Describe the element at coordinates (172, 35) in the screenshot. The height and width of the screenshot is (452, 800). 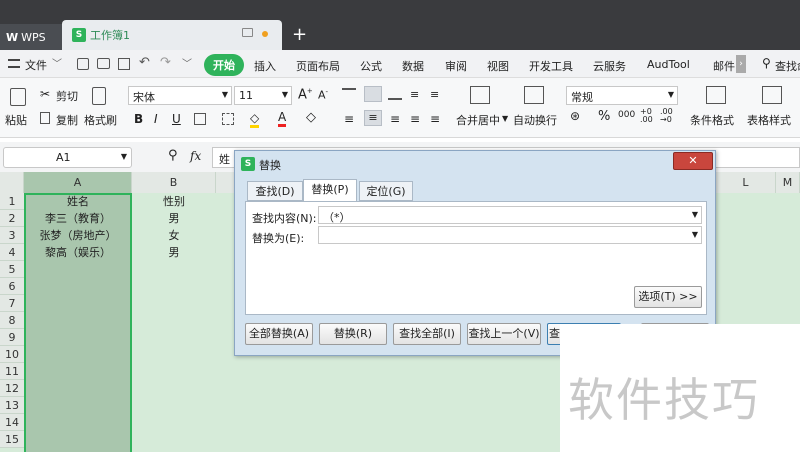
I see `tab-workbook: S 工作簿1` at that location.